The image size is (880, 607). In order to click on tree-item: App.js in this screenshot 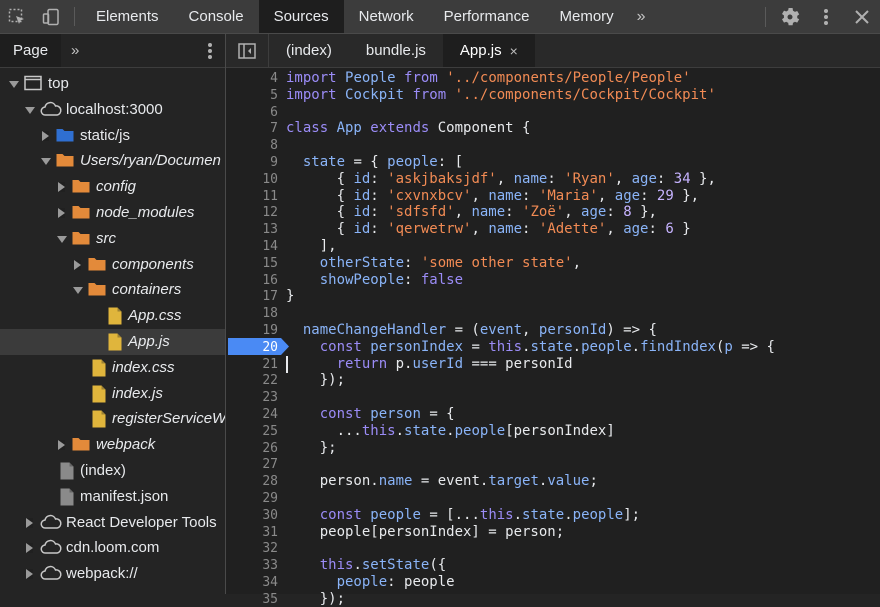, I will do `click(112, 341)`.